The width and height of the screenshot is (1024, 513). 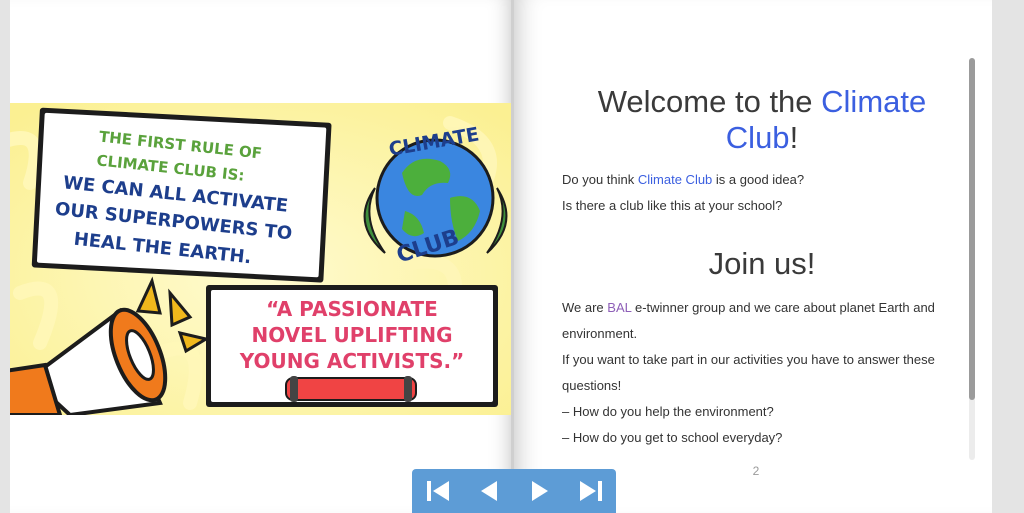 I want to click on last-page-icon, so click(x=590, y=491).